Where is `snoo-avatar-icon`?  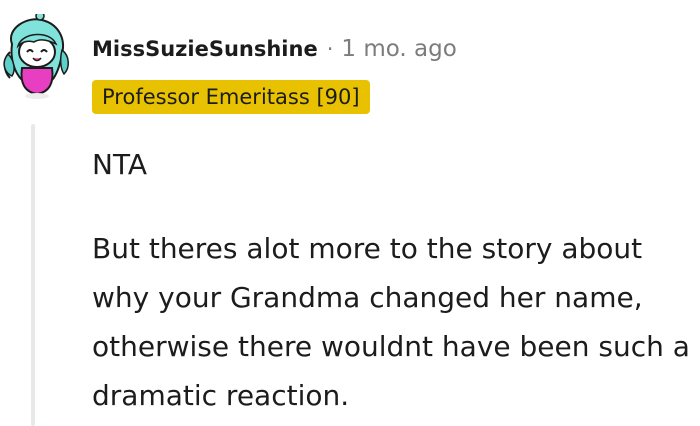
snoo-avatar-icon is located at coordinates (37, 55).